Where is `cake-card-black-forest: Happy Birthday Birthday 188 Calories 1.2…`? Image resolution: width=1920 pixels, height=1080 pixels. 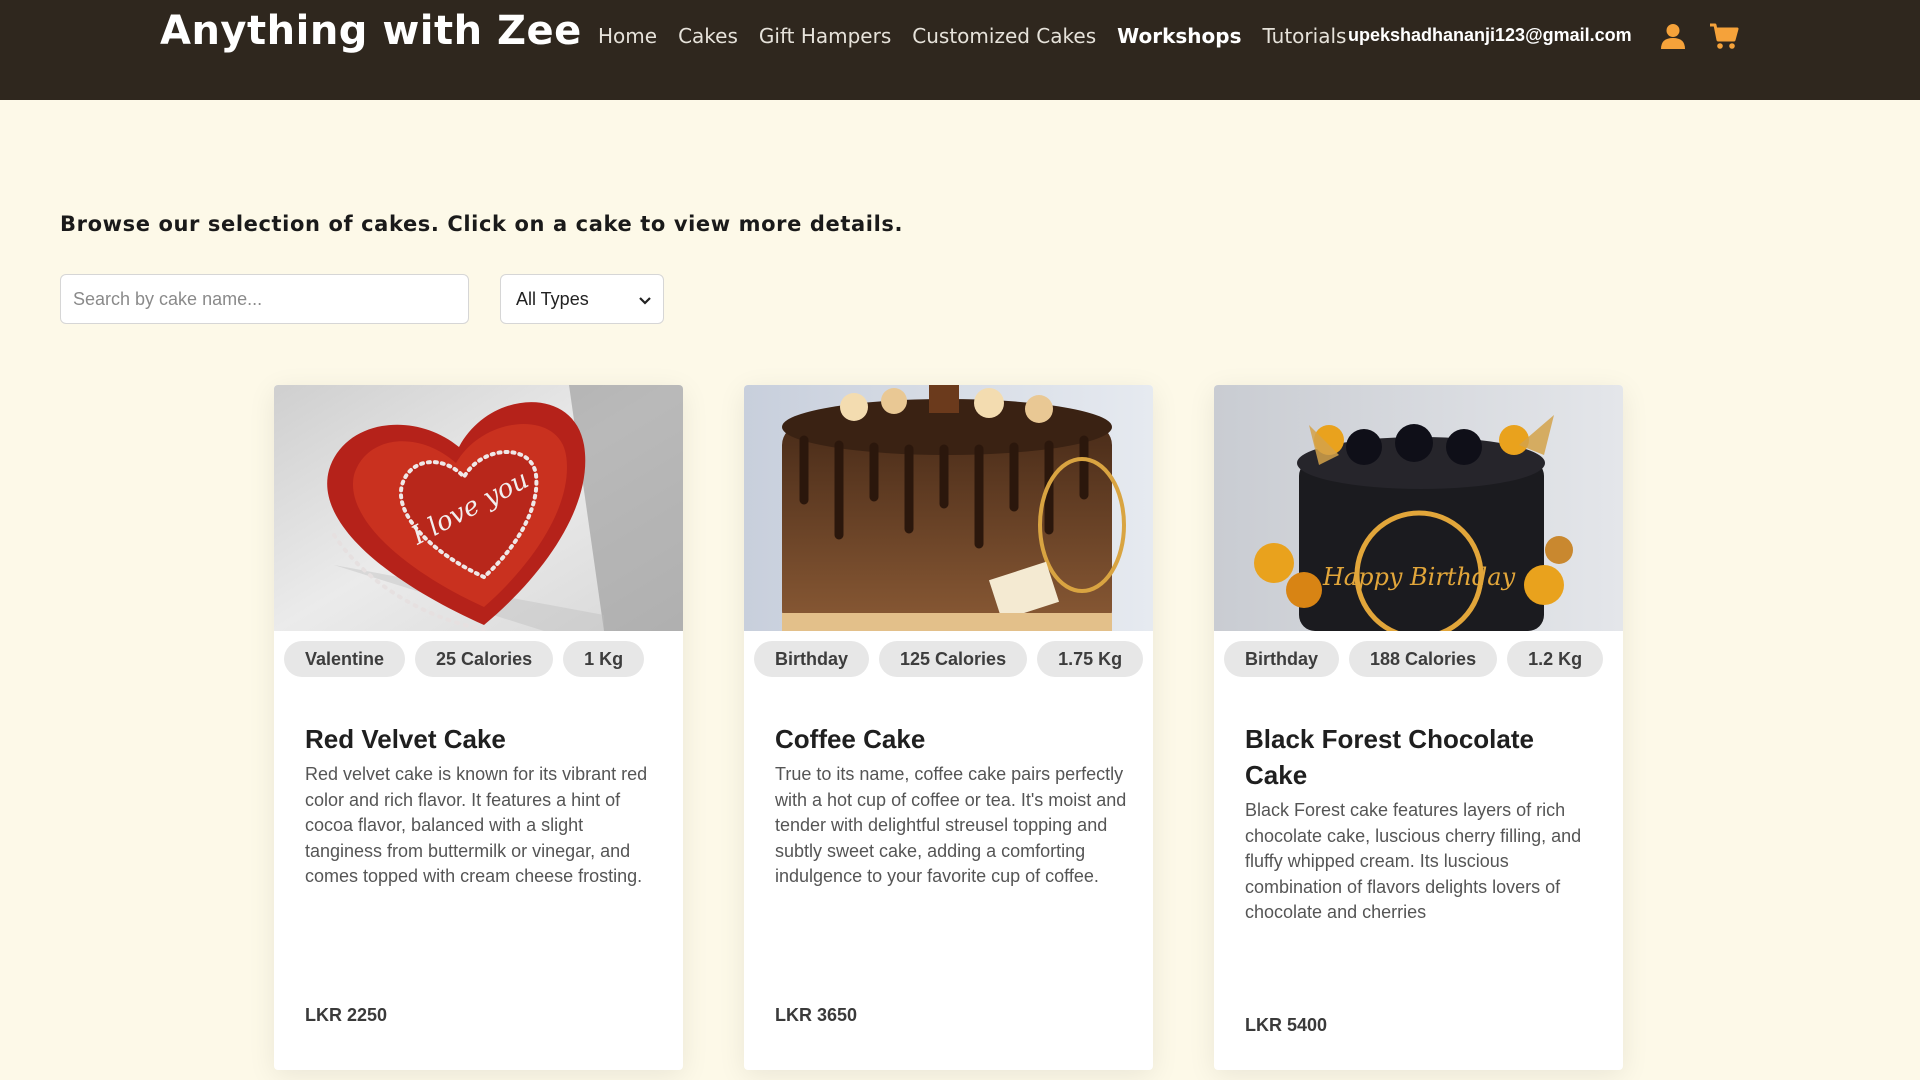 cake-card-black-forest: Happy Birthday Birthday 188 Calories 1.2… is located at coordinates (1418, 727).